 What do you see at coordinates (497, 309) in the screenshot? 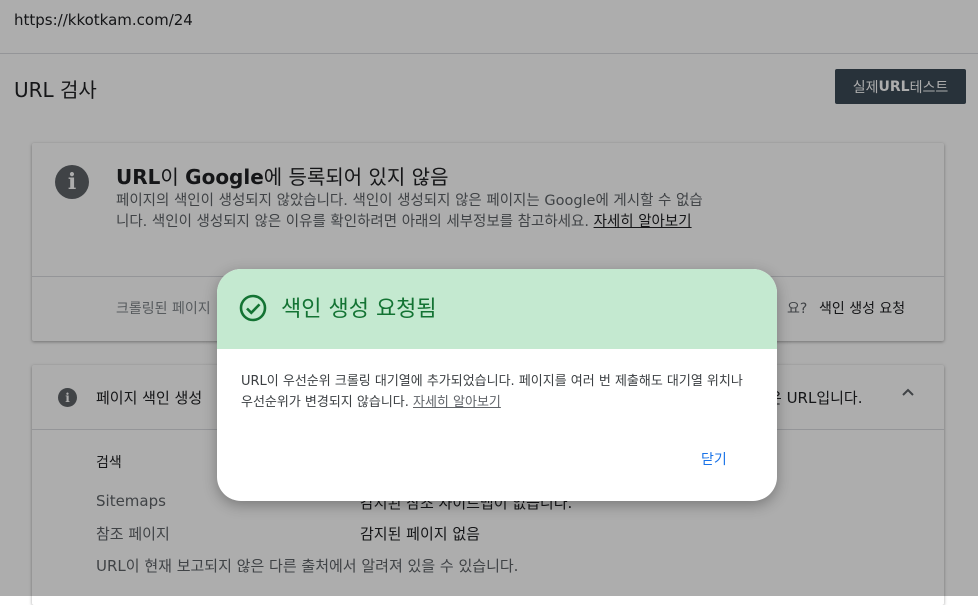
I see `dialog-header: 색인 생성 요청됨` at bounding box center [497, 309].